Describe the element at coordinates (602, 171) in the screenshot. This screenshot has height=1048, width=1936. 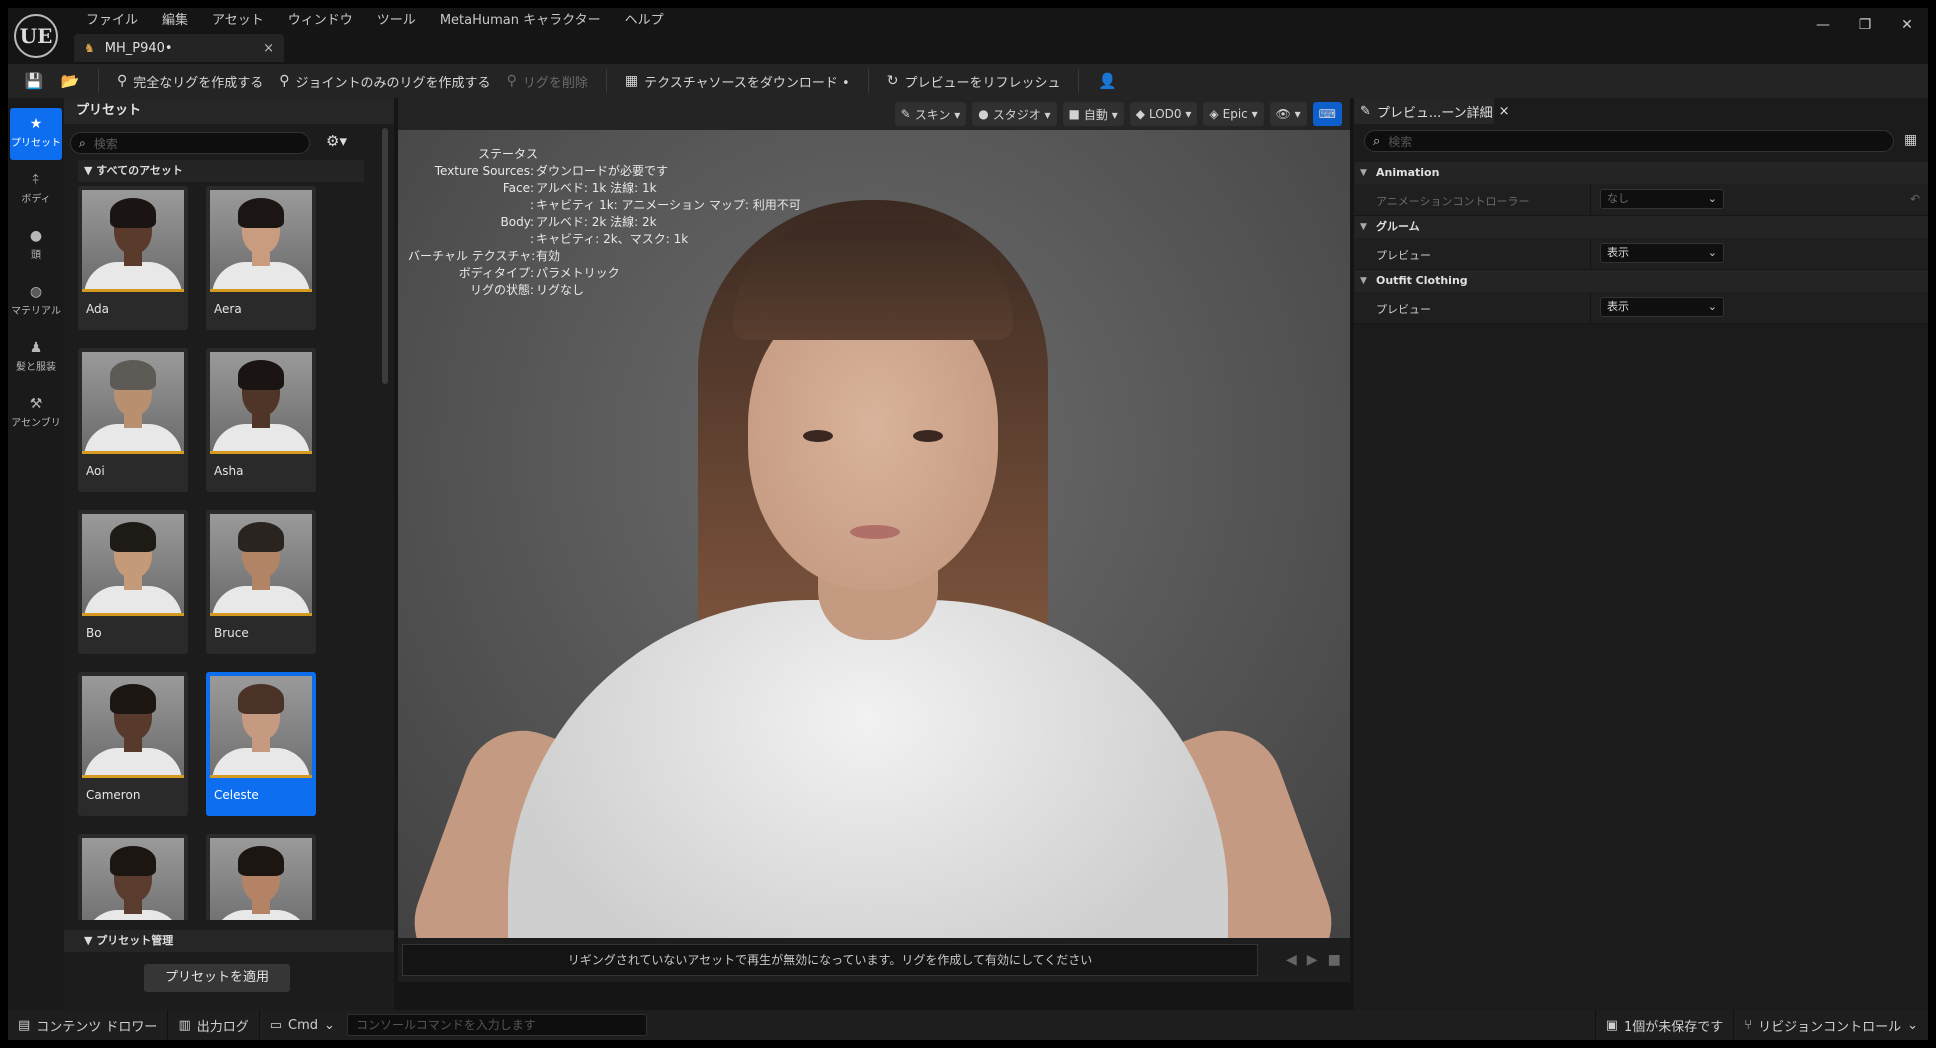
I see `status-value: ダウンロードが必要です` at that location.